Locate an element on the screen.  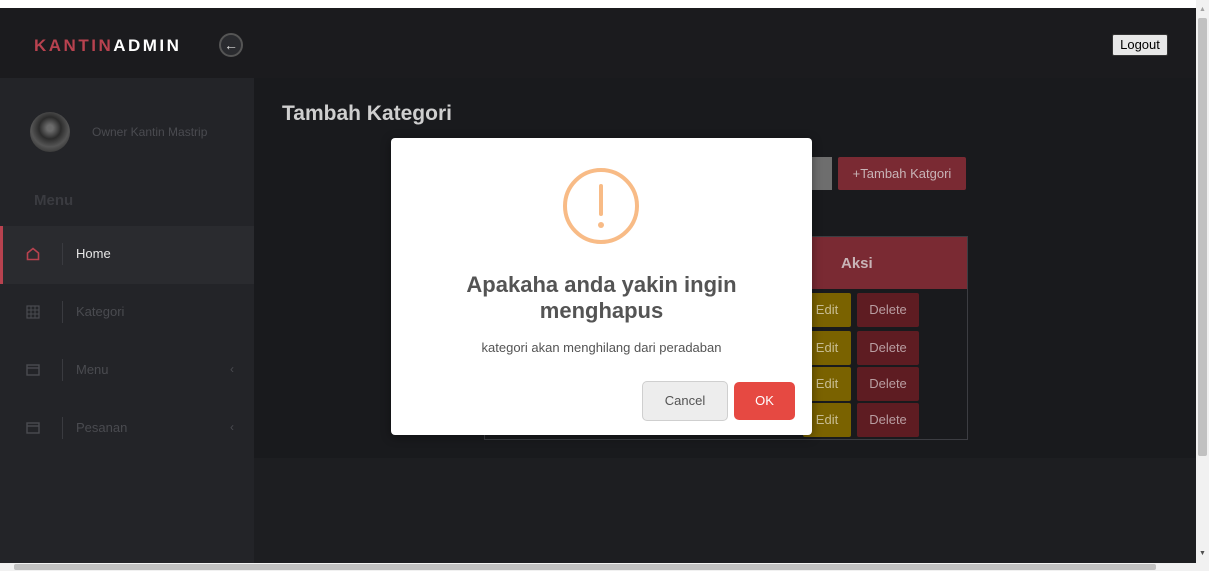
home-icon is located at coordinates (33, 254).